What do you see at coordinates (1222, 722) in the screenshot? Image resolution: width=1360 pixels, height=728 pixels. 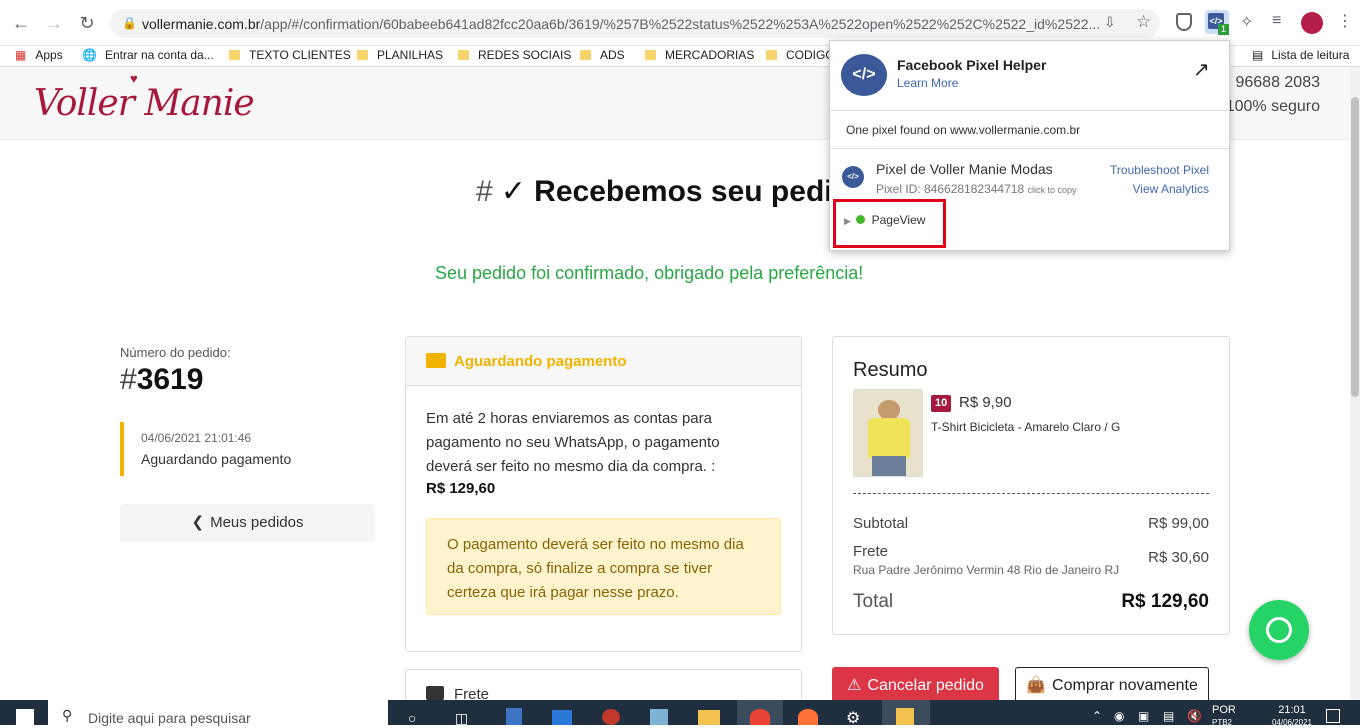 I see `language-layout: PTB2` at bounding box center [1222, 722].